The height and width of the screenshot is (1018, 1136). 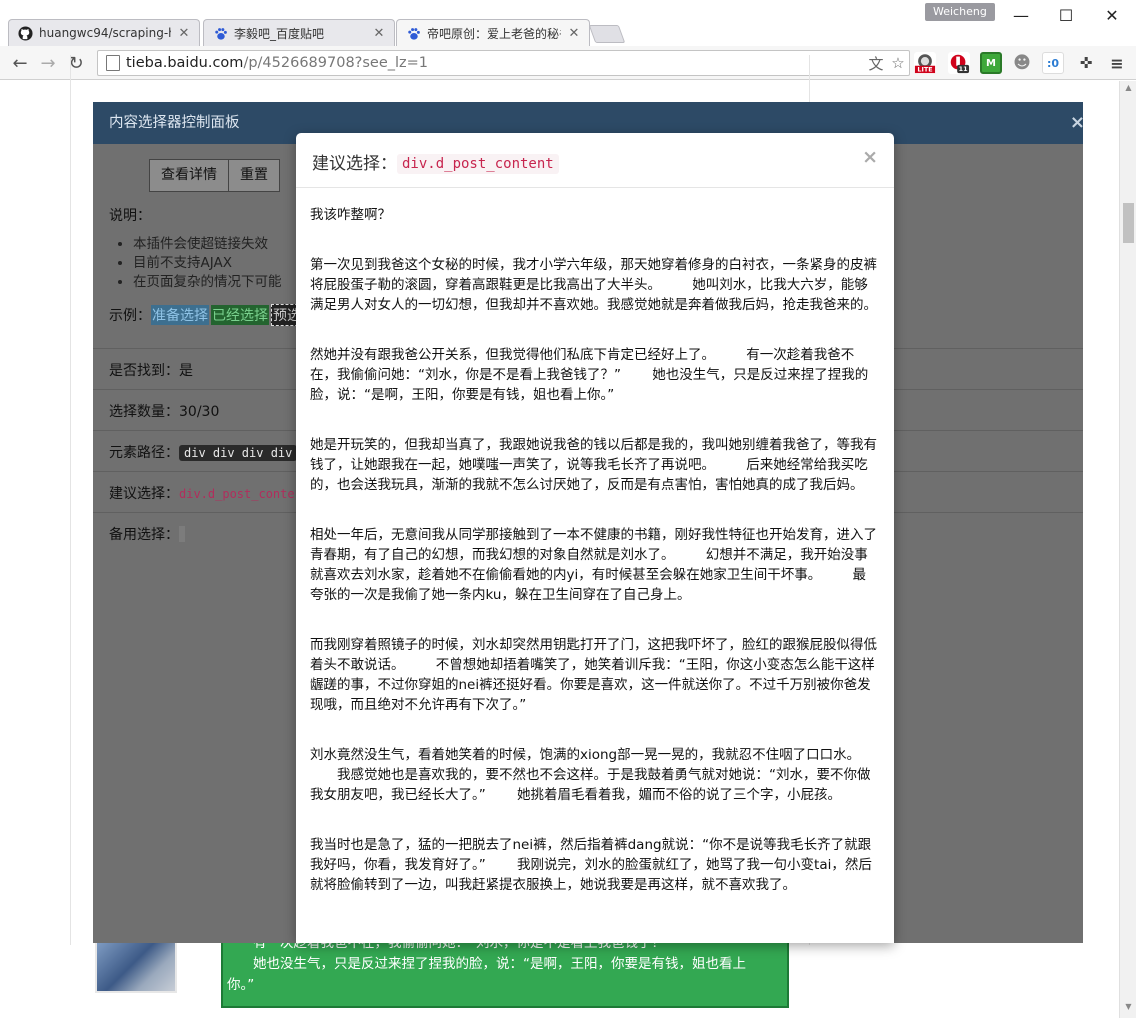 I want to click on minimize-icon: —, so click(x=1021, y=15).